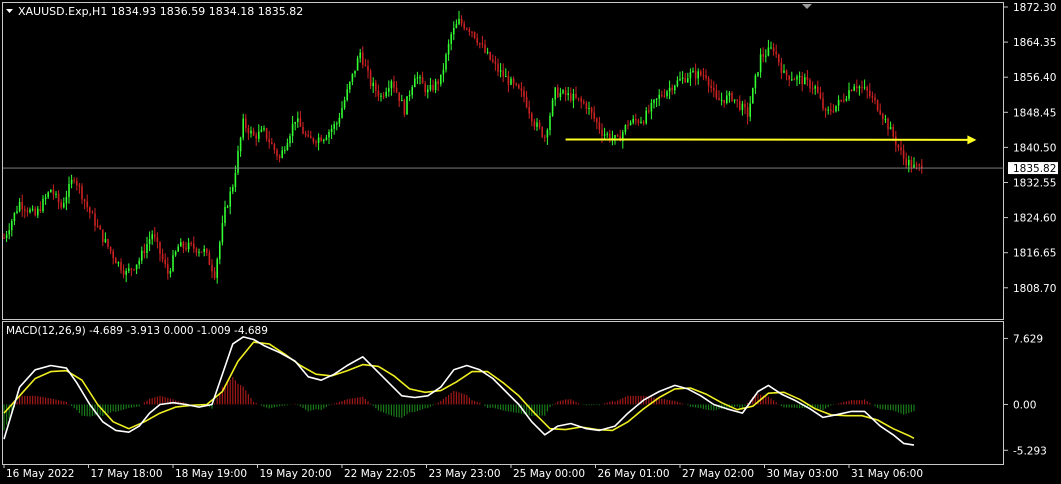 Image resolution: width=1061 pixels, height=484 pixels. Describe the element at coordinates (1034, 254) in the screenshot. I see `price-tick-label: 1816.65` at that location.